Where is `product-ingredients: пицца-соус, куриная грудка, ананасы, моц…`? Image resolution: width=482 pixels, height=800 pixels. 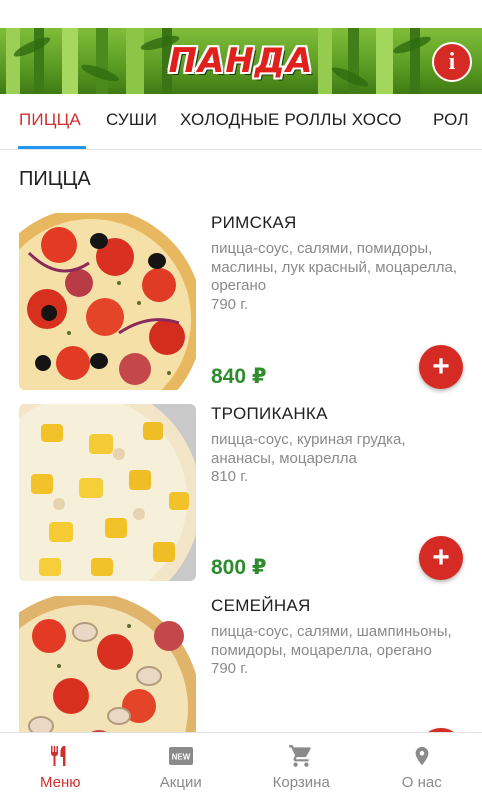
product-ingredients: пицца-соус, куриная грудка, ананасы, моц… is located at coordinates (308, 449).